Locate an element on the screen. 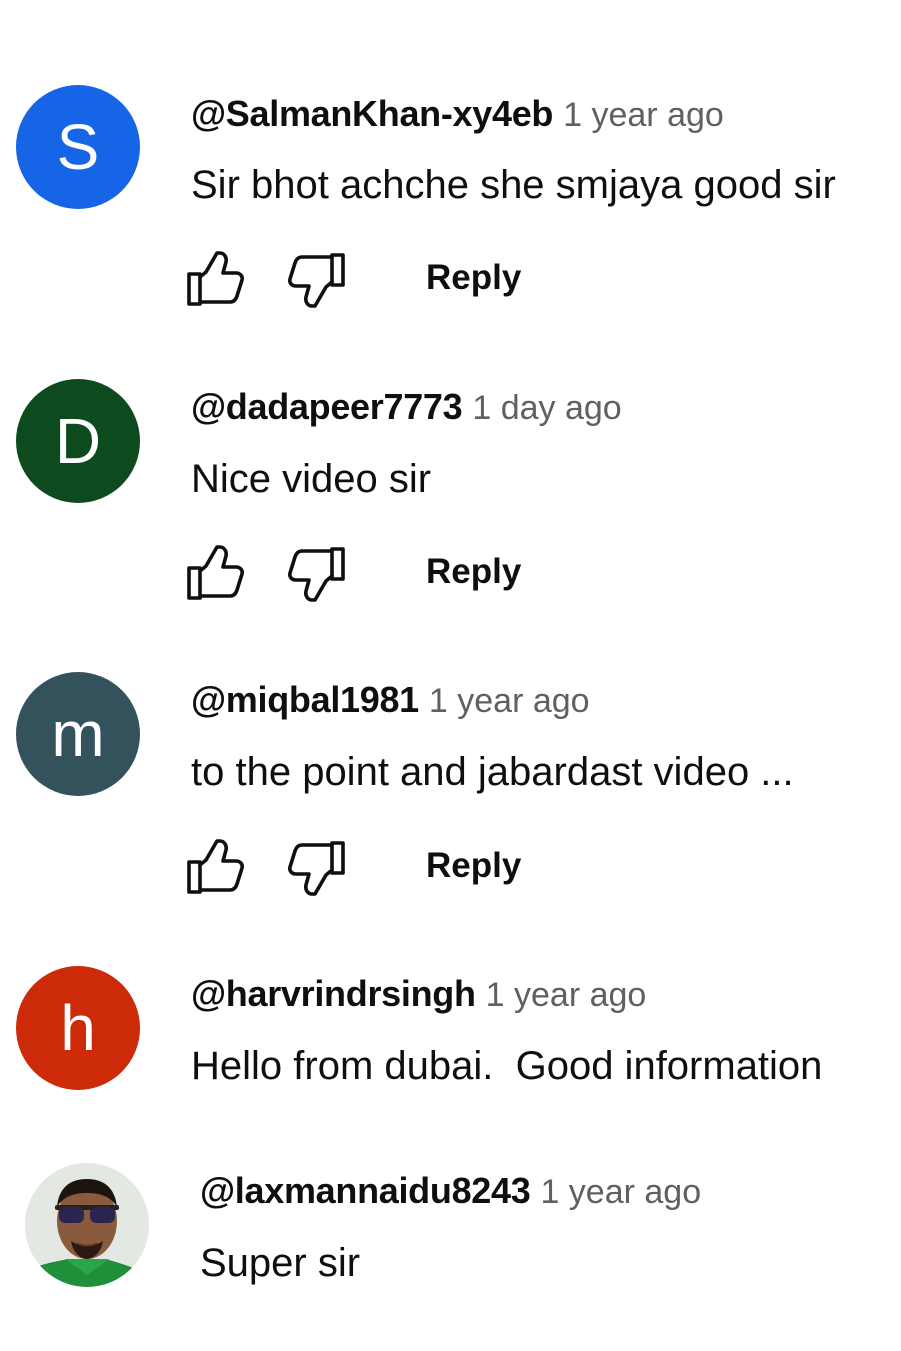 The image size is (901, 1351). avatar is located at coordinates (87, 1225).